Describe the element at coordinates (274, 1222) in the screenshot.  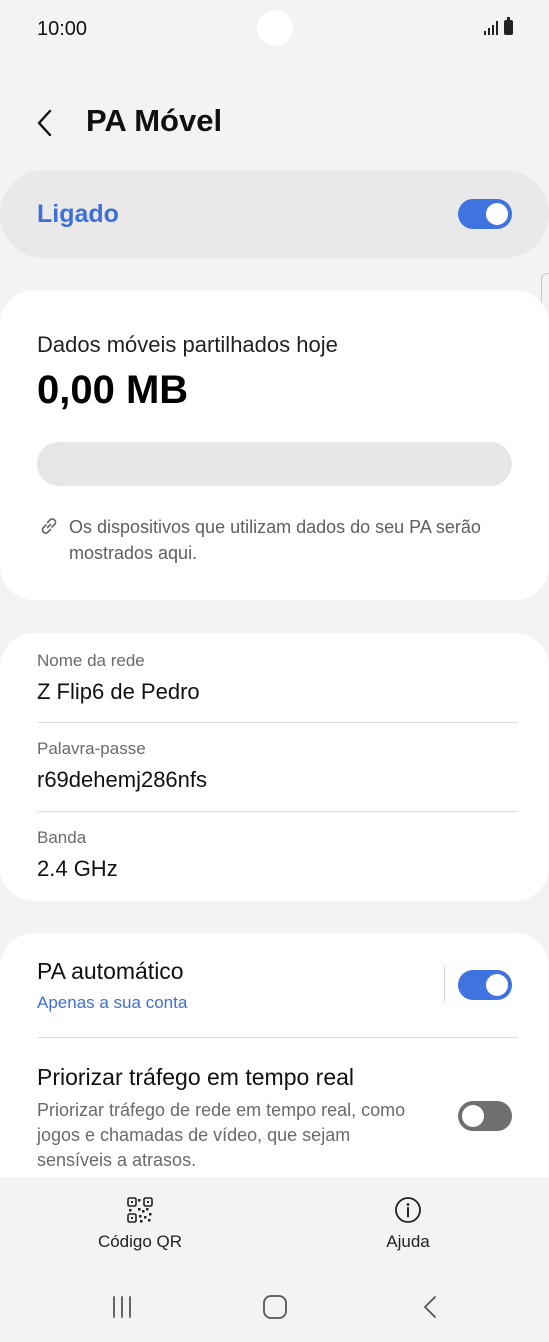
I see `bottom-action-bar: Código QR Ajuda` at that location.